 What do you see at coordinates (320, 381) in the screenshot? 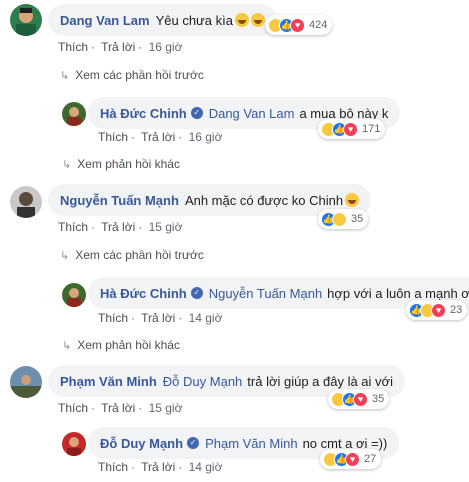
I see `comment-text: trả lời giúp a đây là ai với` at bounding box center [320, 381].